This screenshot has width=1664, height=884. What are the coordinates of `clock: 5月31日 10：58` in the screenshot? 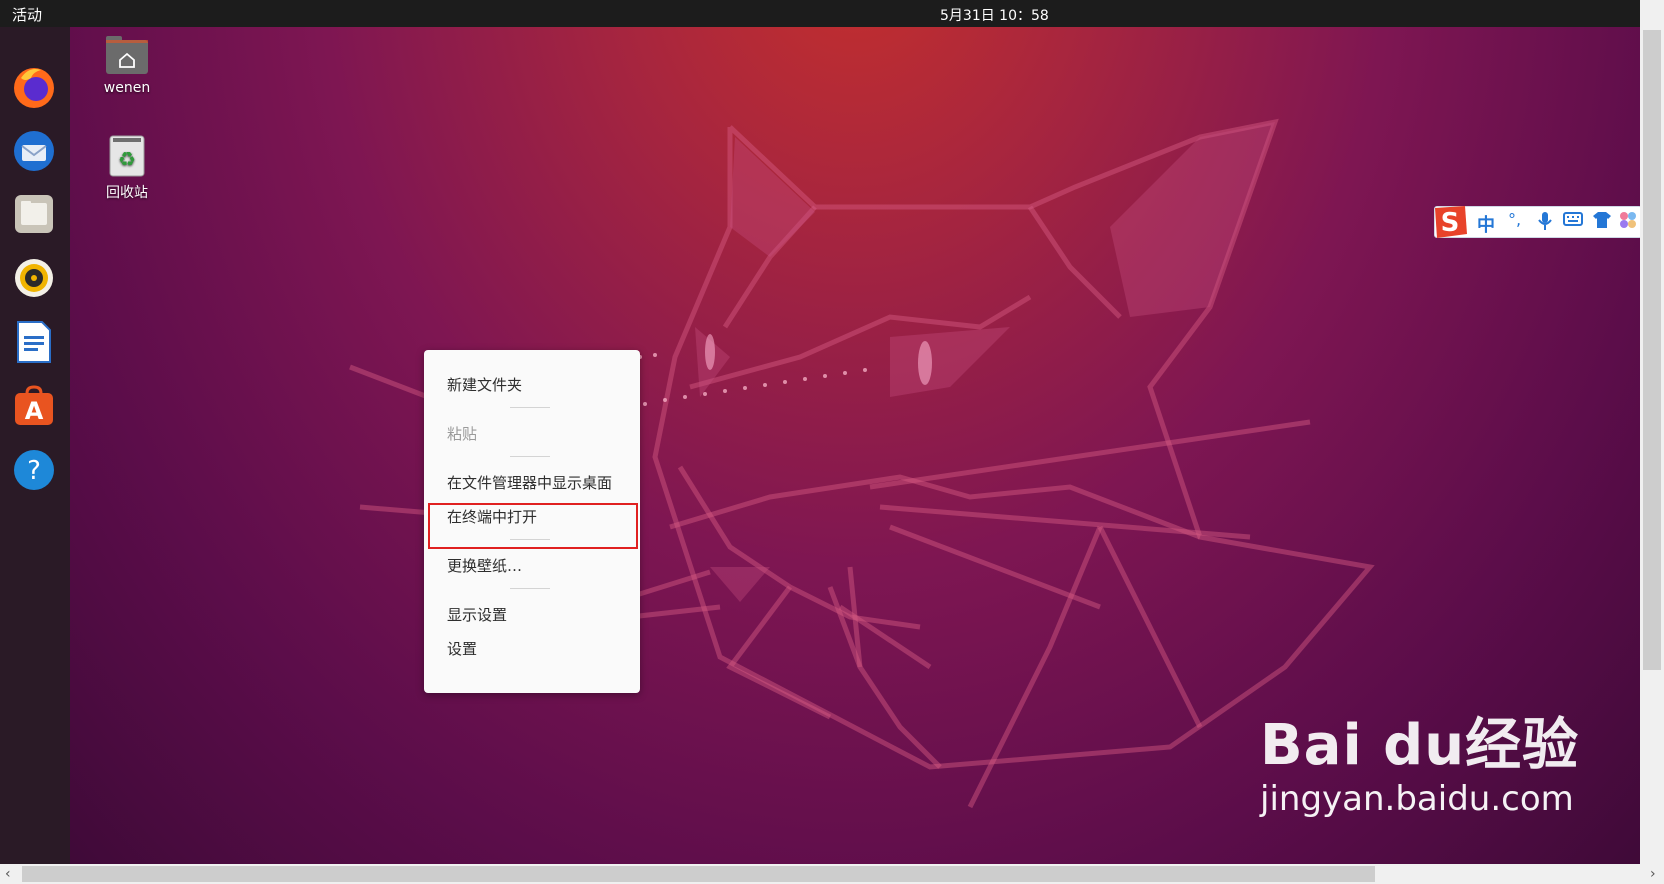 It's located at (994, 15).